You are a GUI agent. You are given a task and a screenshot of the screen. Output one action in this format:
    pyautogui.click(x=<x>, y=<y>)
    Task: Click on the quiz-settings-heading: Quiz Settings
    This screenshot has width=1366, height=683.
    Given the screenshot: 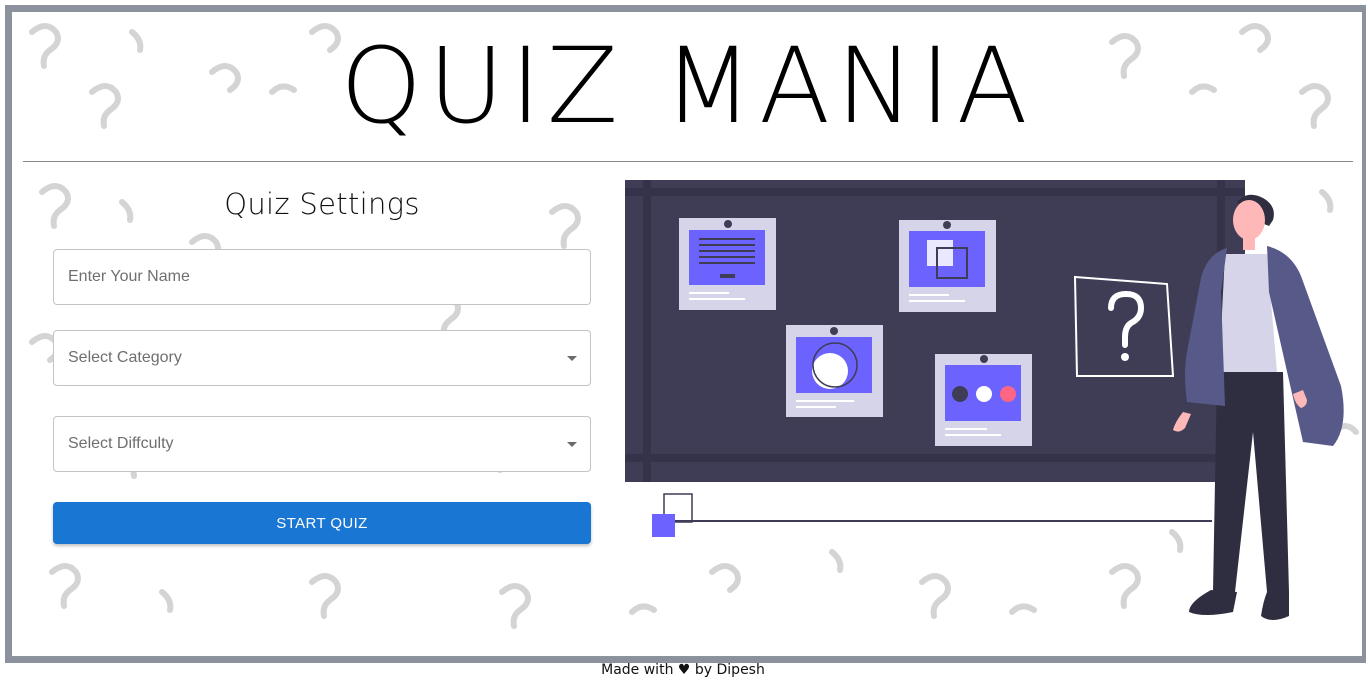 What is the action you would take?
    pyautogui.click(x=322, y=204)
    